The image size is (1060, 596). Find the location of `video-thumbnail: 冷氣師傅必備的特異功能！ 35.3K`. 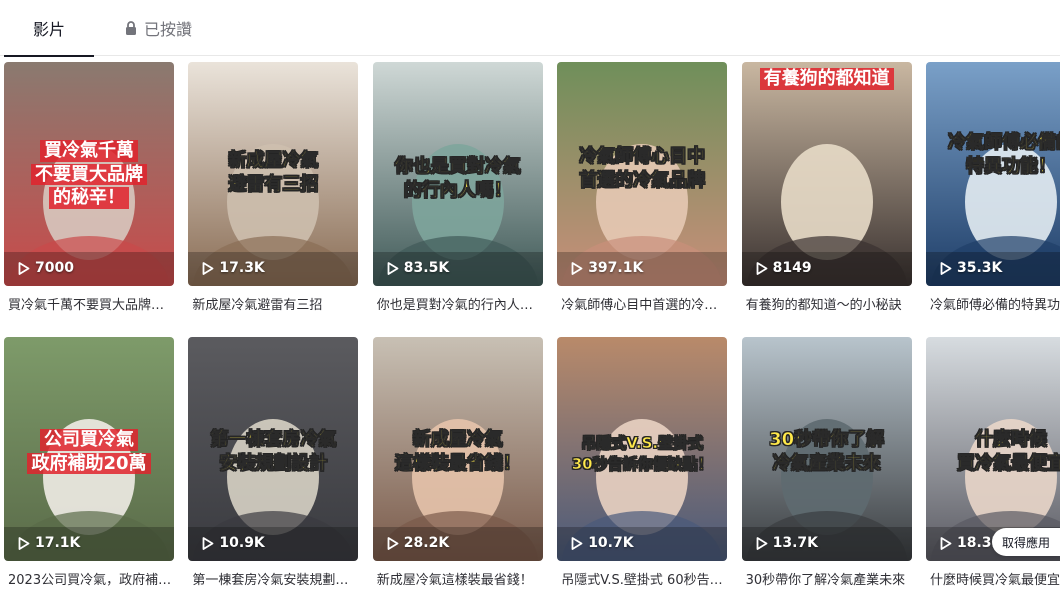

video-thumbnail: 冷氣師傅必備的特異功能！ 35.3K is located at coordinates (993, 174).